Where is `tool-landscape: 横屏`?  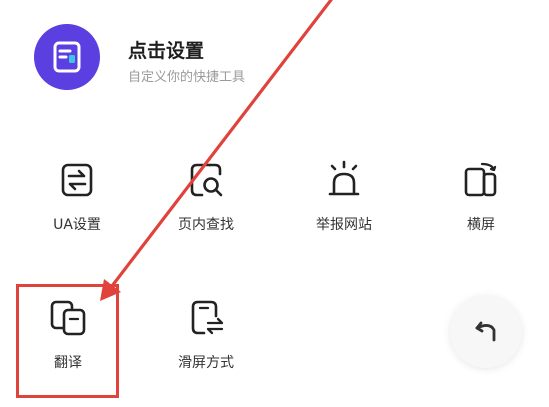 tool-landscape: 横屏 is located at coordinates (481, 208).